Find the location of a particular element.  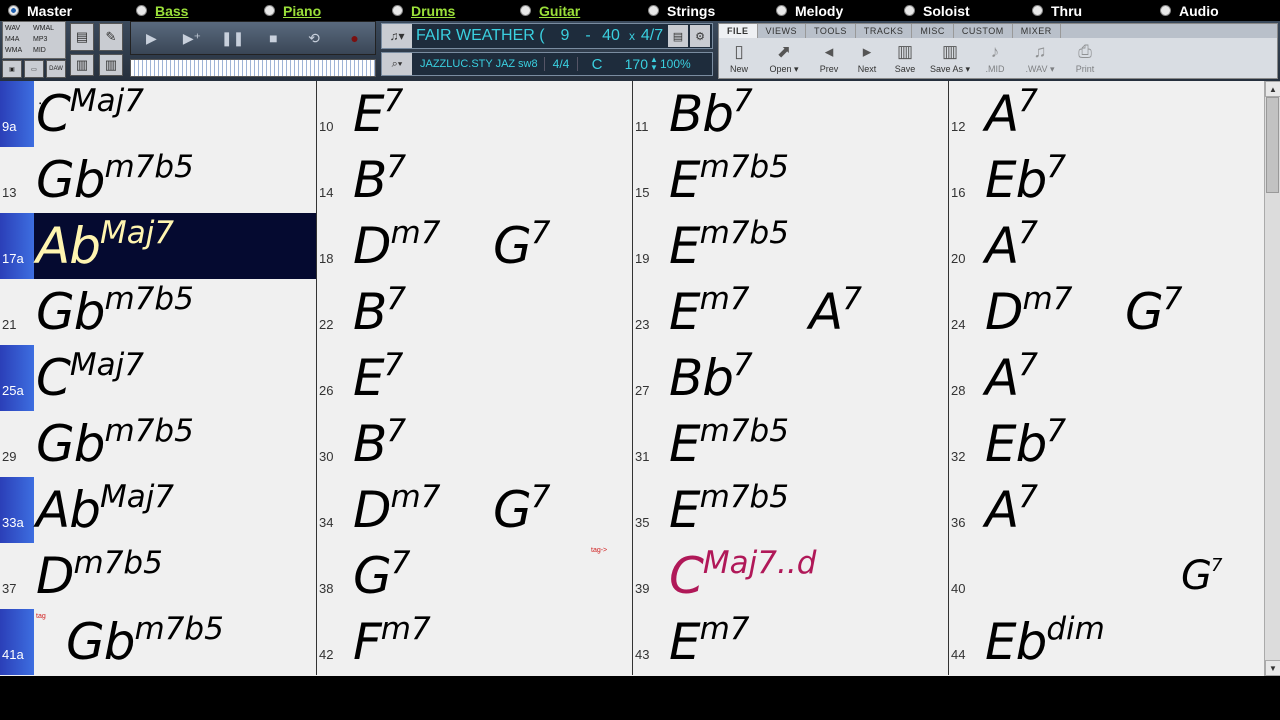

ribbon-button-wav: ♫ .WAV ▾ is located at coordinates (1040, 57).